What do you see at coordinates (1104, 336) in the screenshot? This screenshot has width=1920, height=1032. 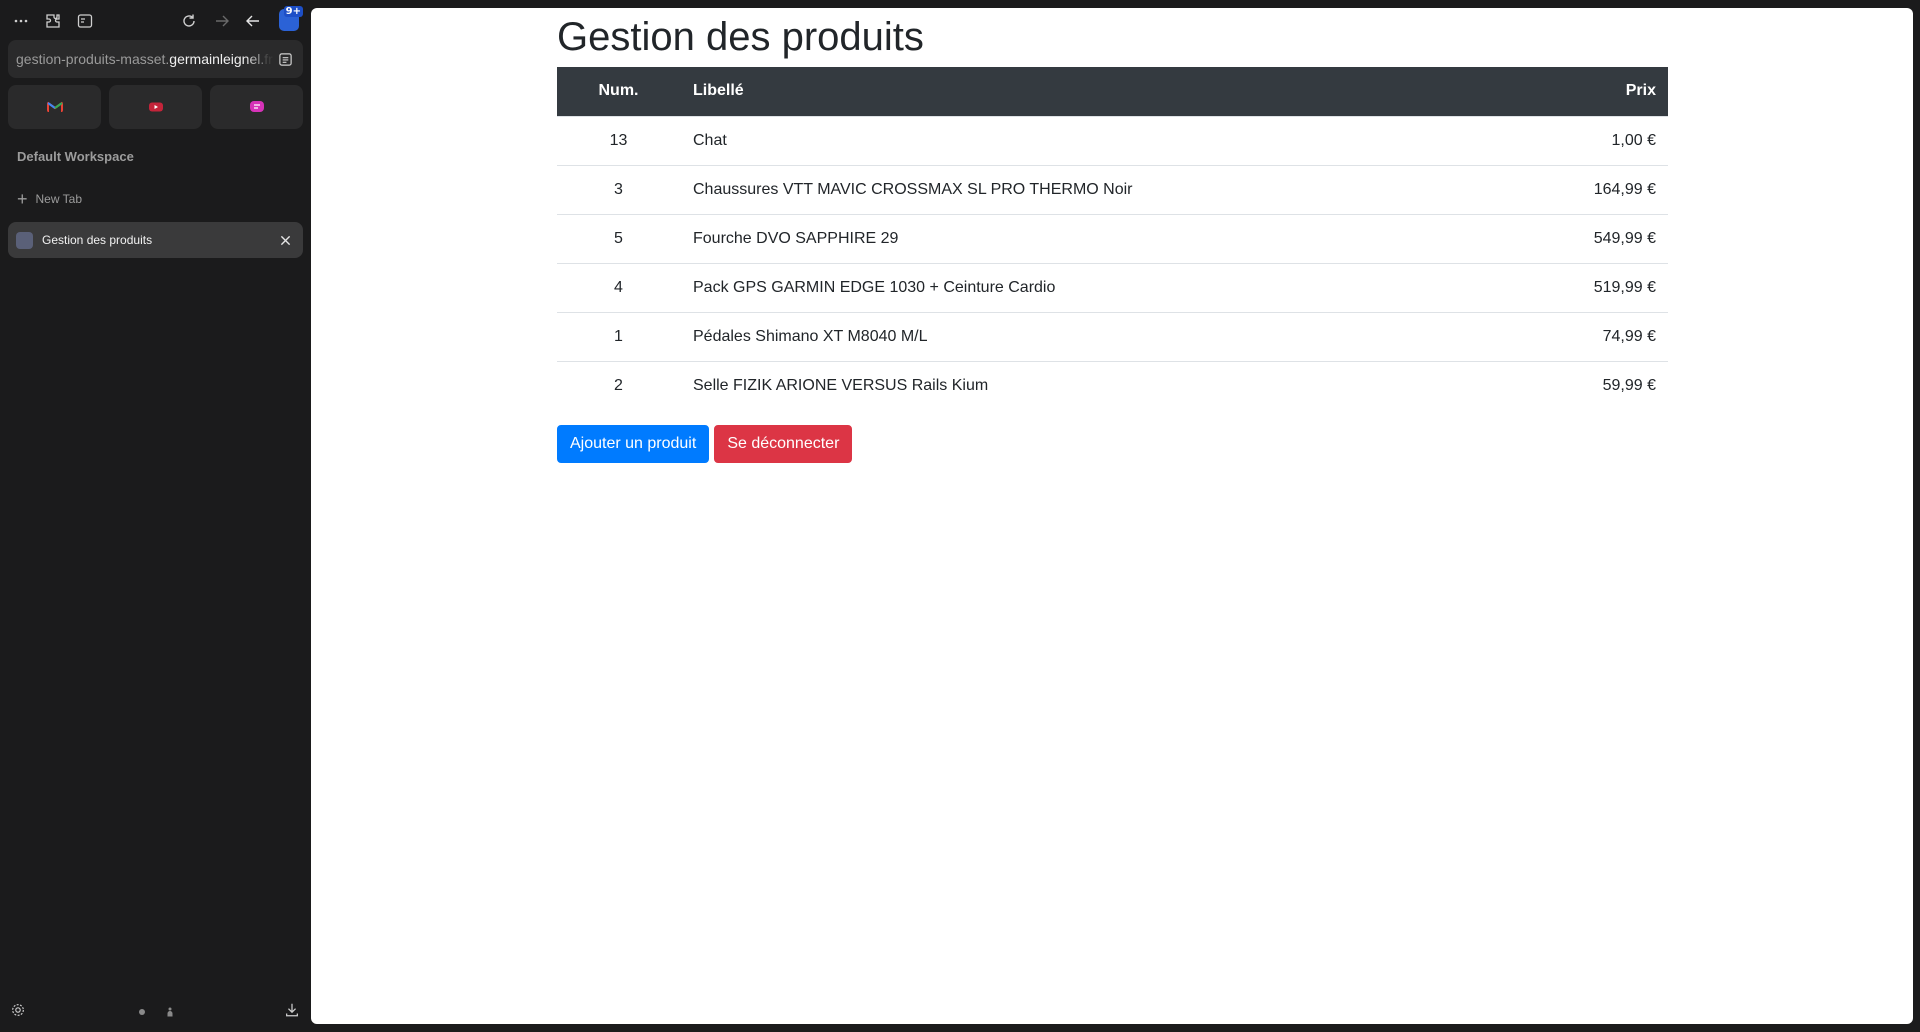 I see `cell-libelle: Pédales Shimano XT M8040 M/L` at bounding box center [1104, 336].